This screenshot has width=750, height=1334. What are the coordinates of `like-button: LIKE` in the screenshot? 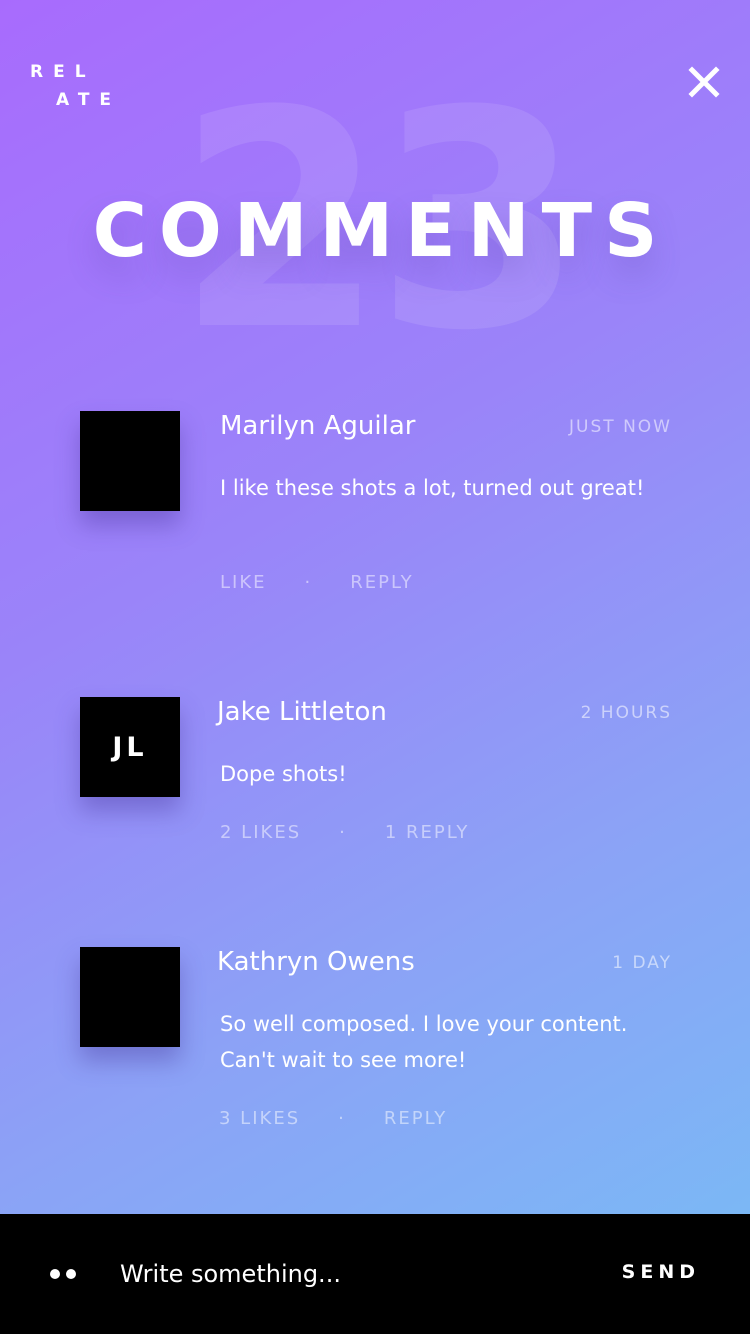 It's located at (243, 582).